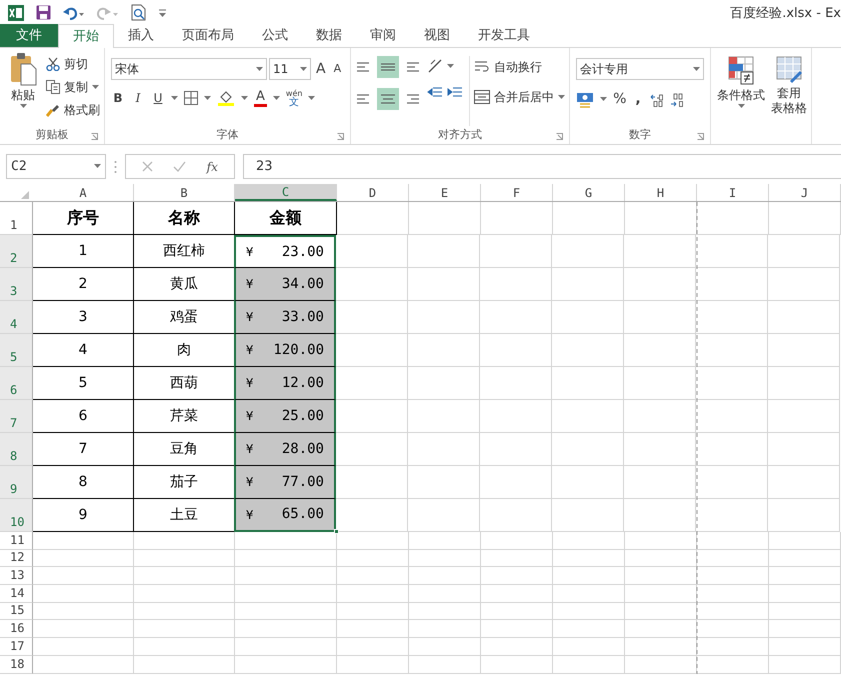  I want to click on underline-button: U, so click(158, 98).